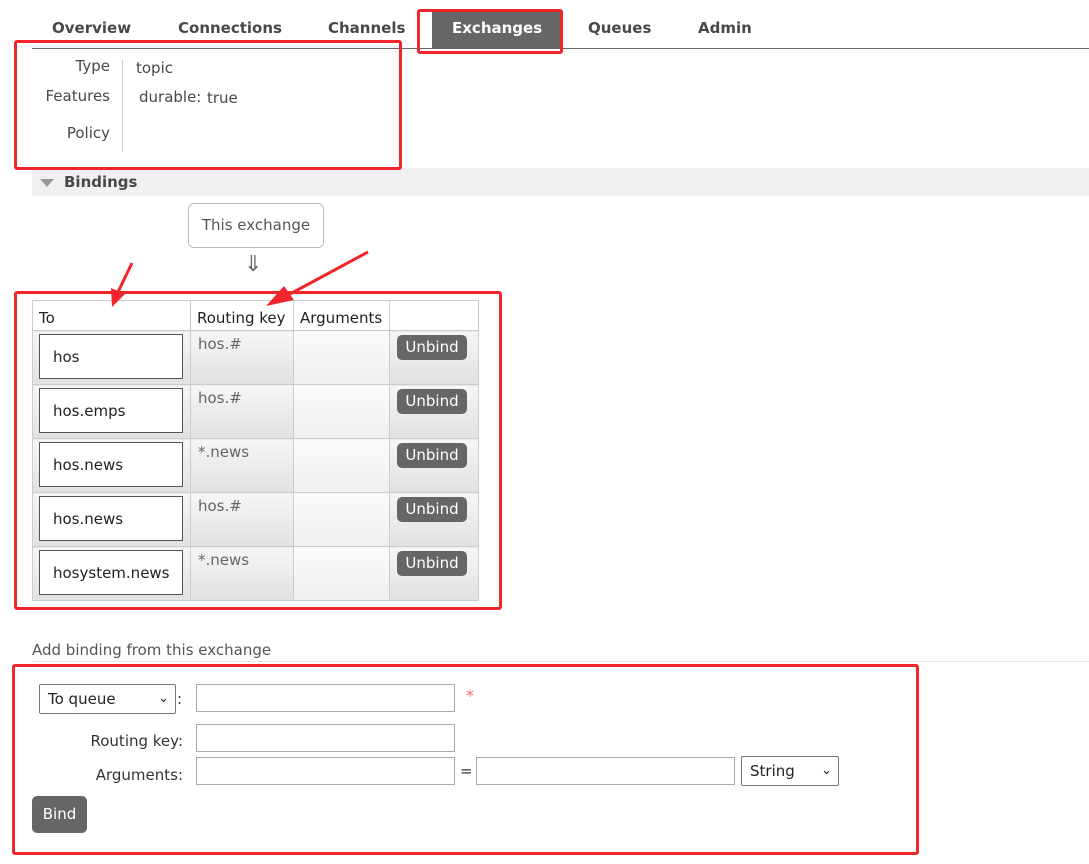 This screenshot has width=1089, height=864. What do you see at coordinates (111, 356) in the screenshot?
I see `queue-link: hos` at bounding box center [111, 356].